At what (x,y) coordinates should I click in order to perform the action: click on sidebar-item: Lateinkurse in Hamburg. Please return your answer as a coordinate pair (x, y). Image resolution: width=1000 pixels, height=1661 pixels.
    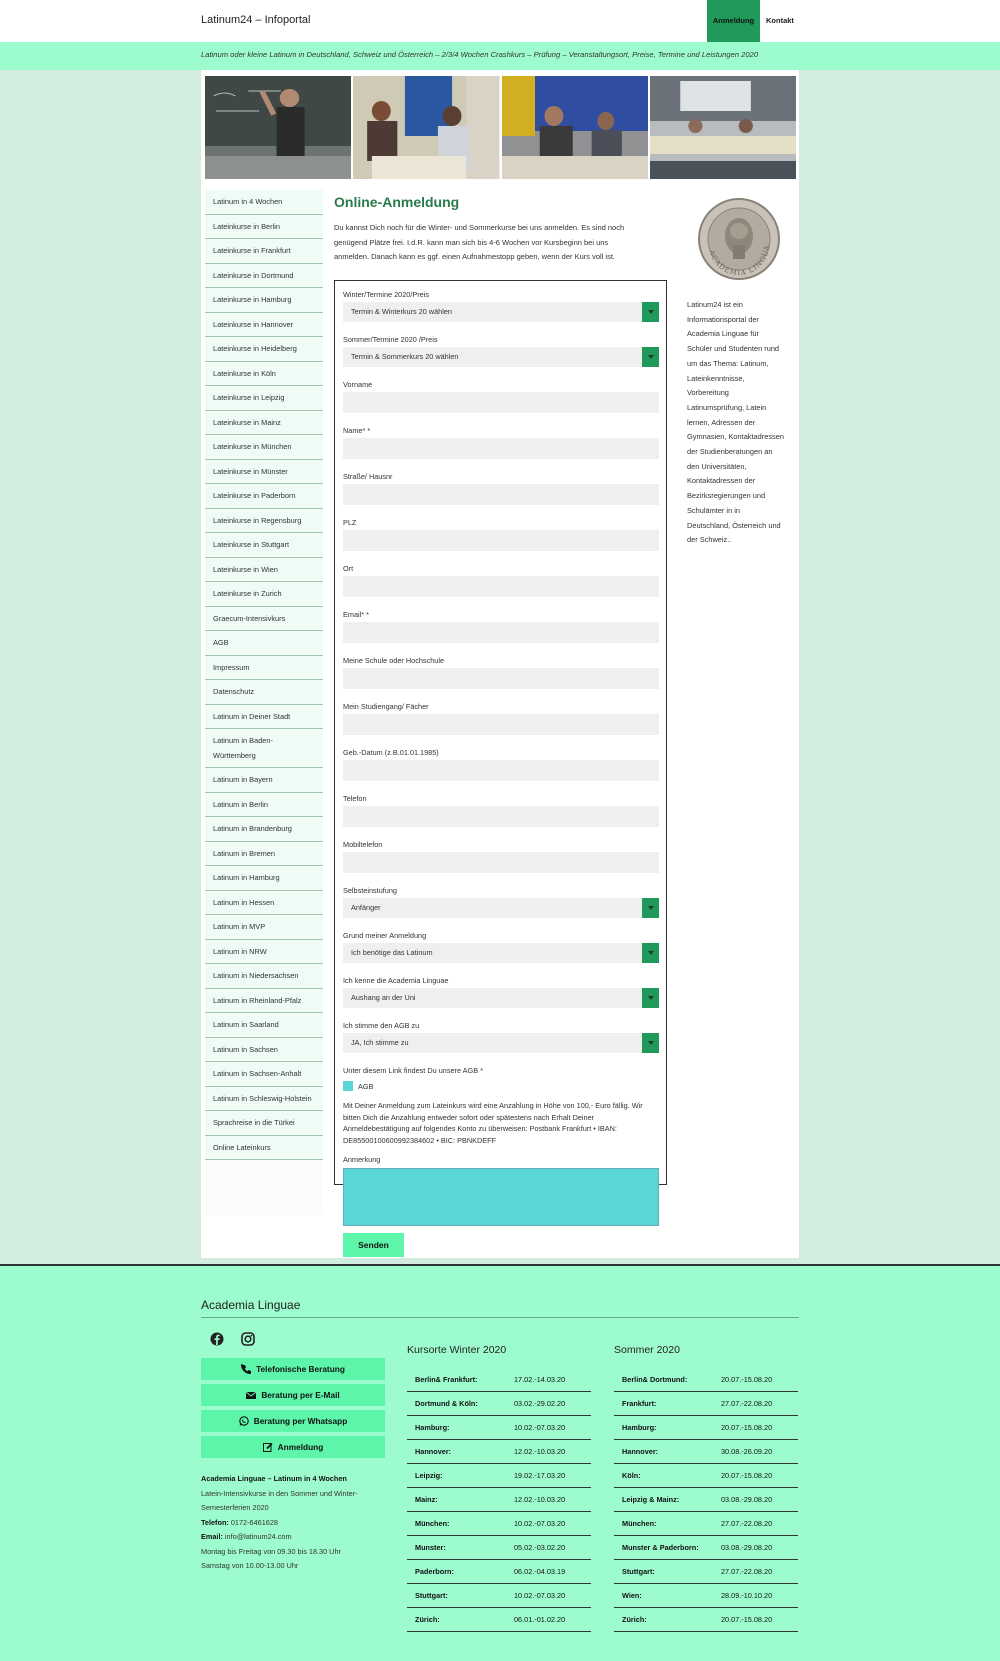
    Looking at the image, I should click on (264, 300).